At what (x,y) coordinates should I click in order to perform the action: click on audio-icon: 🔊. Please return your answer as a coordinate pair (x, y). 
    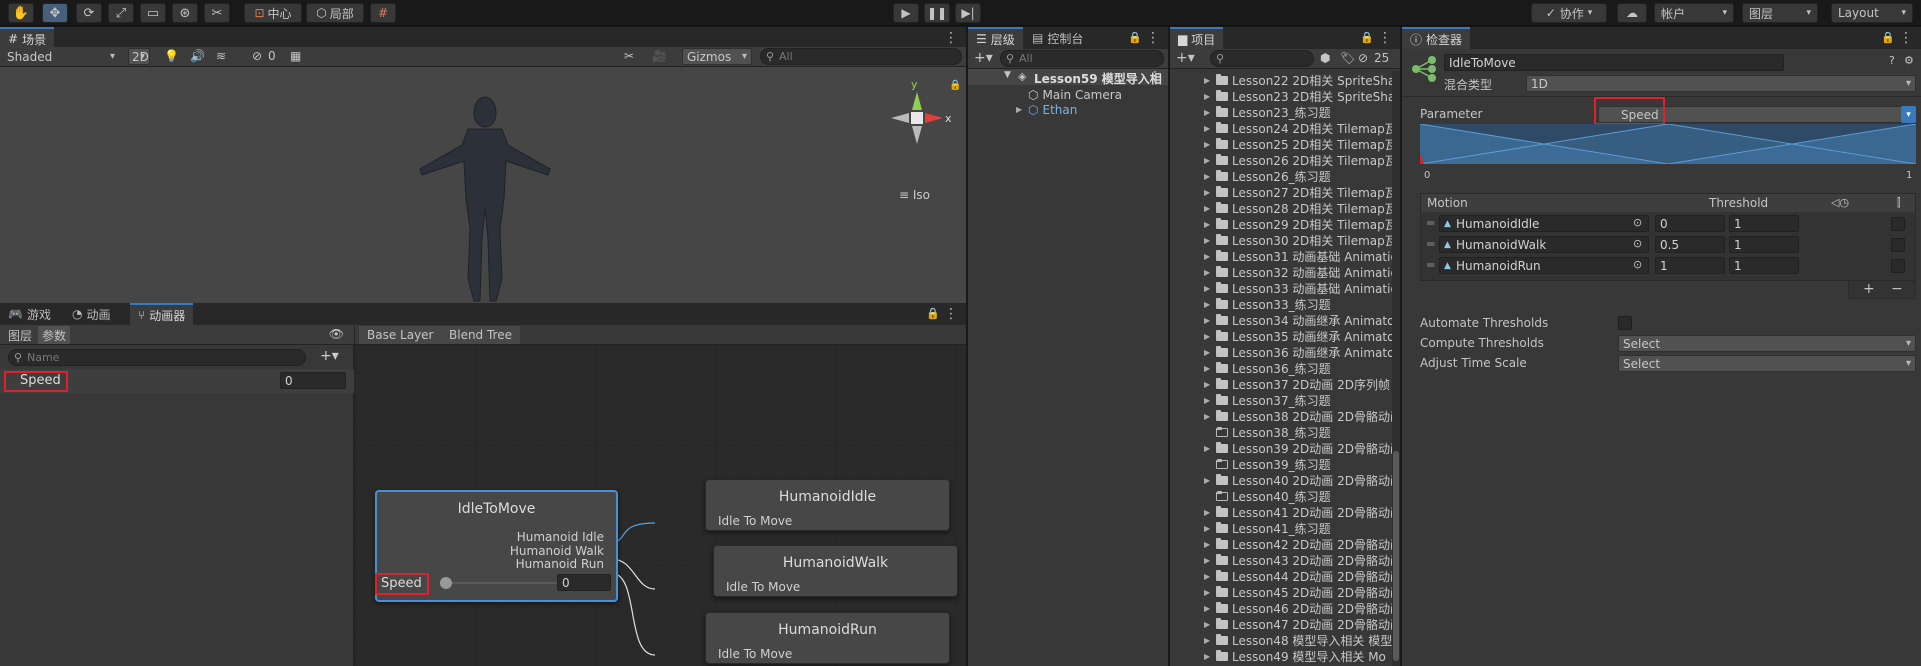
    Looking at the image, I should click on (197, 56).